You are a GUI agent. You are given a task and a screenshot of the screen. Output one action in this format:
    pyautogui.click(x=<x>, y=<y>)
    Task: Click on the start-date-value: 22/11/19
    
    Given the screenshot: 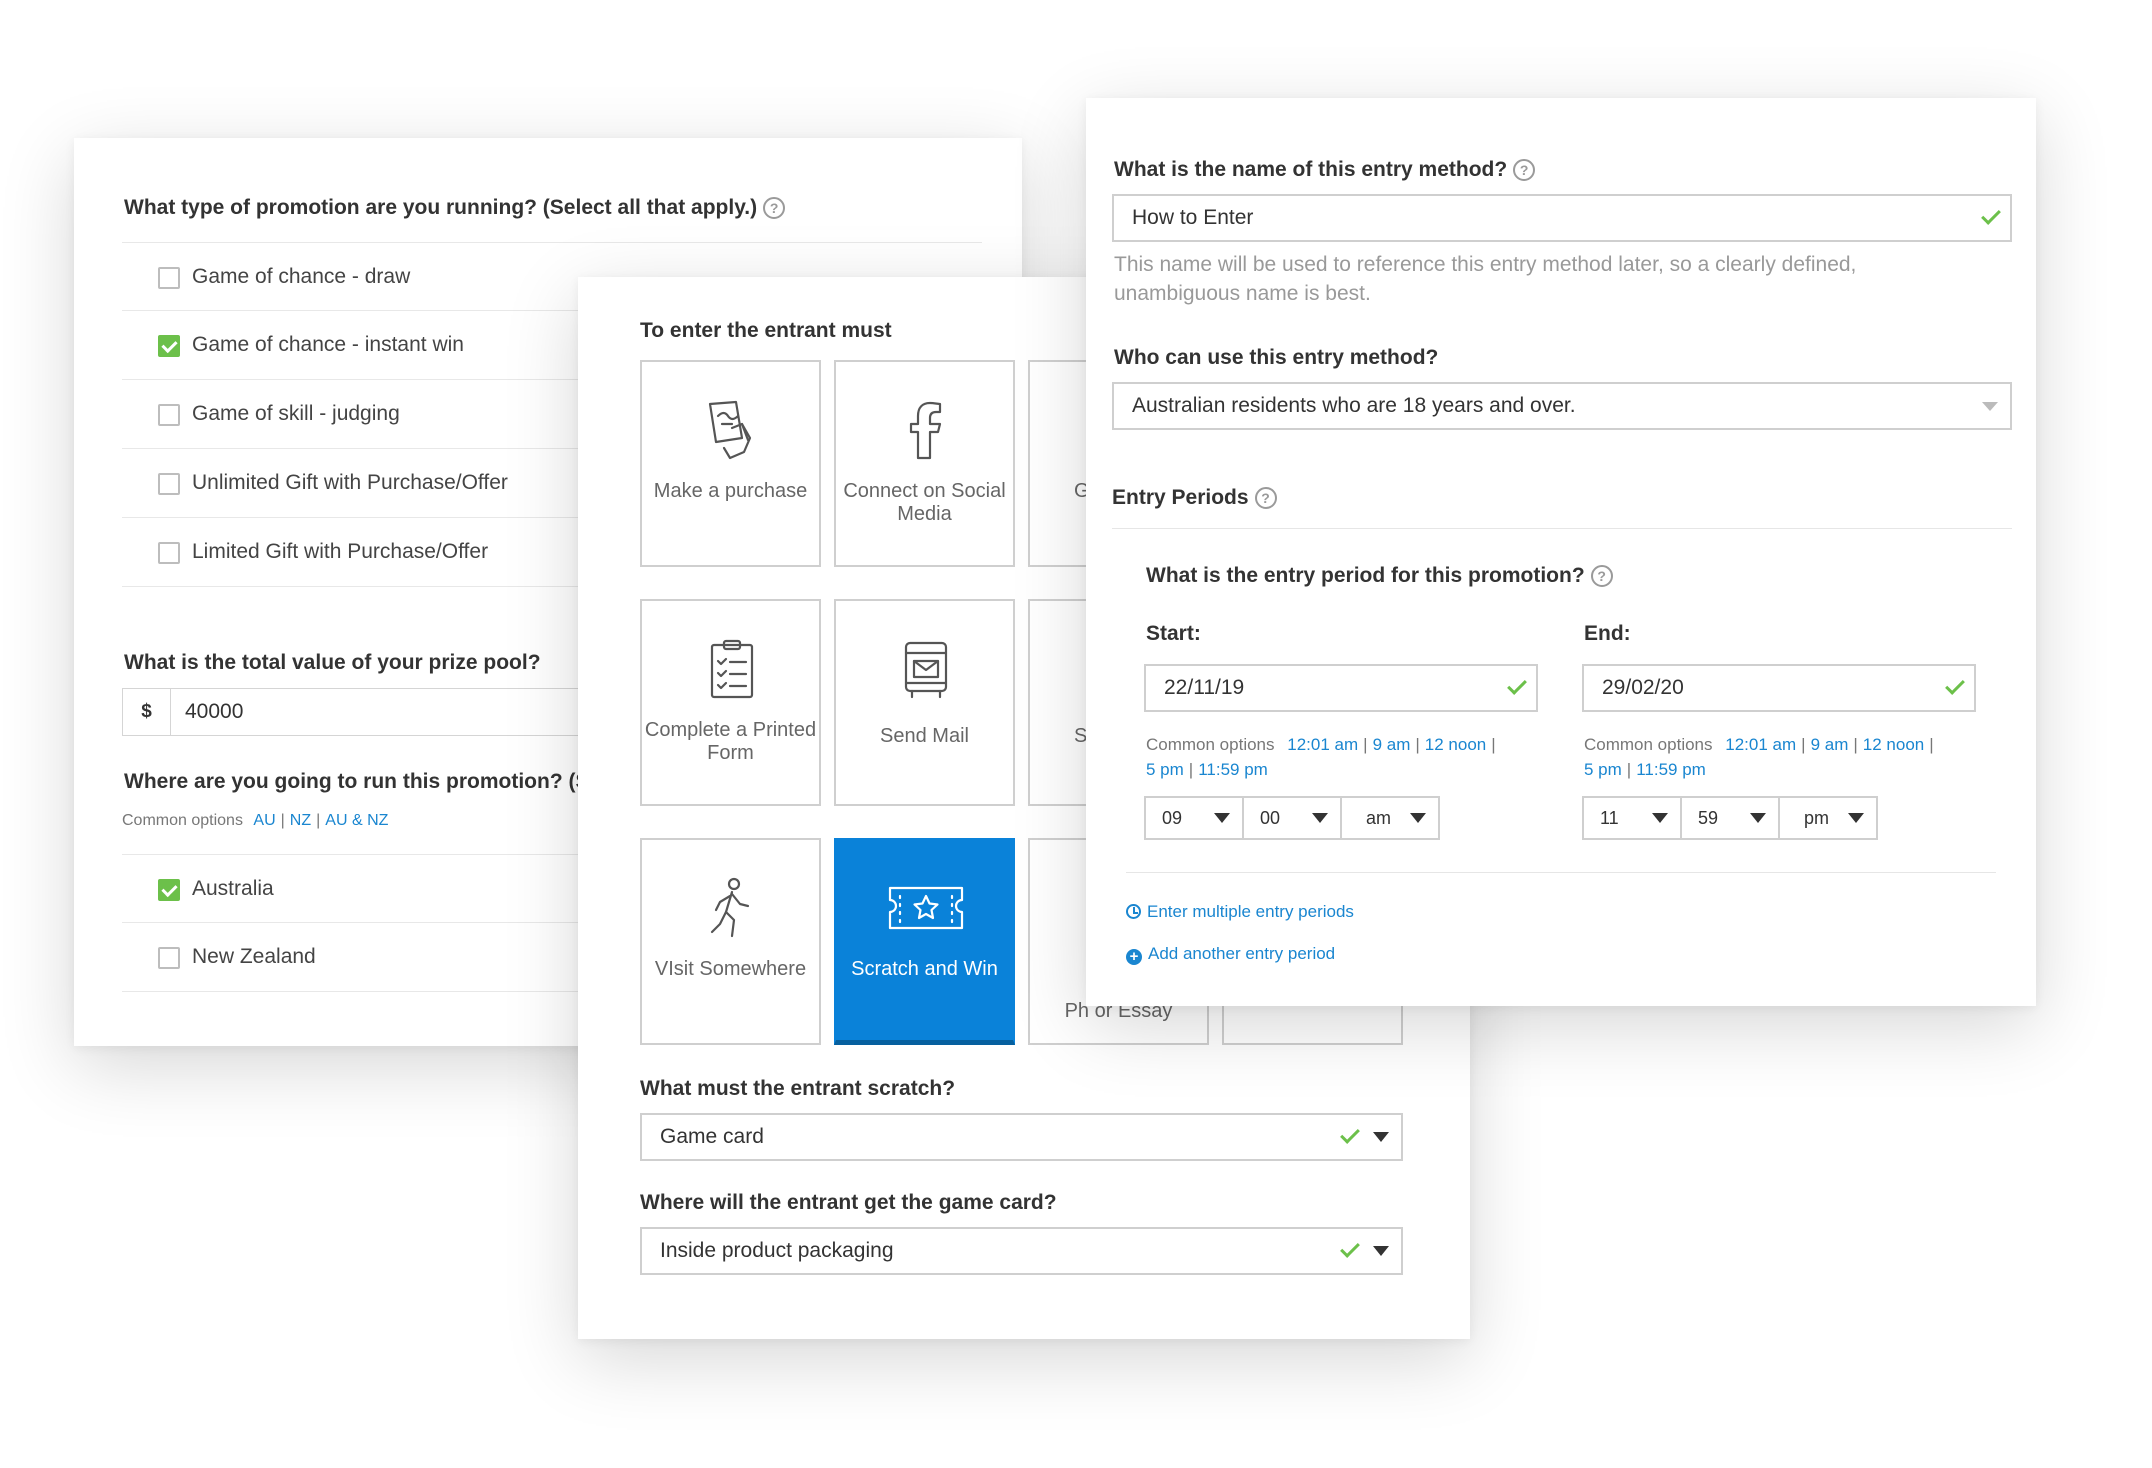 What is the action you would take?
    pyautogui.click(x=1204, y=687)
    